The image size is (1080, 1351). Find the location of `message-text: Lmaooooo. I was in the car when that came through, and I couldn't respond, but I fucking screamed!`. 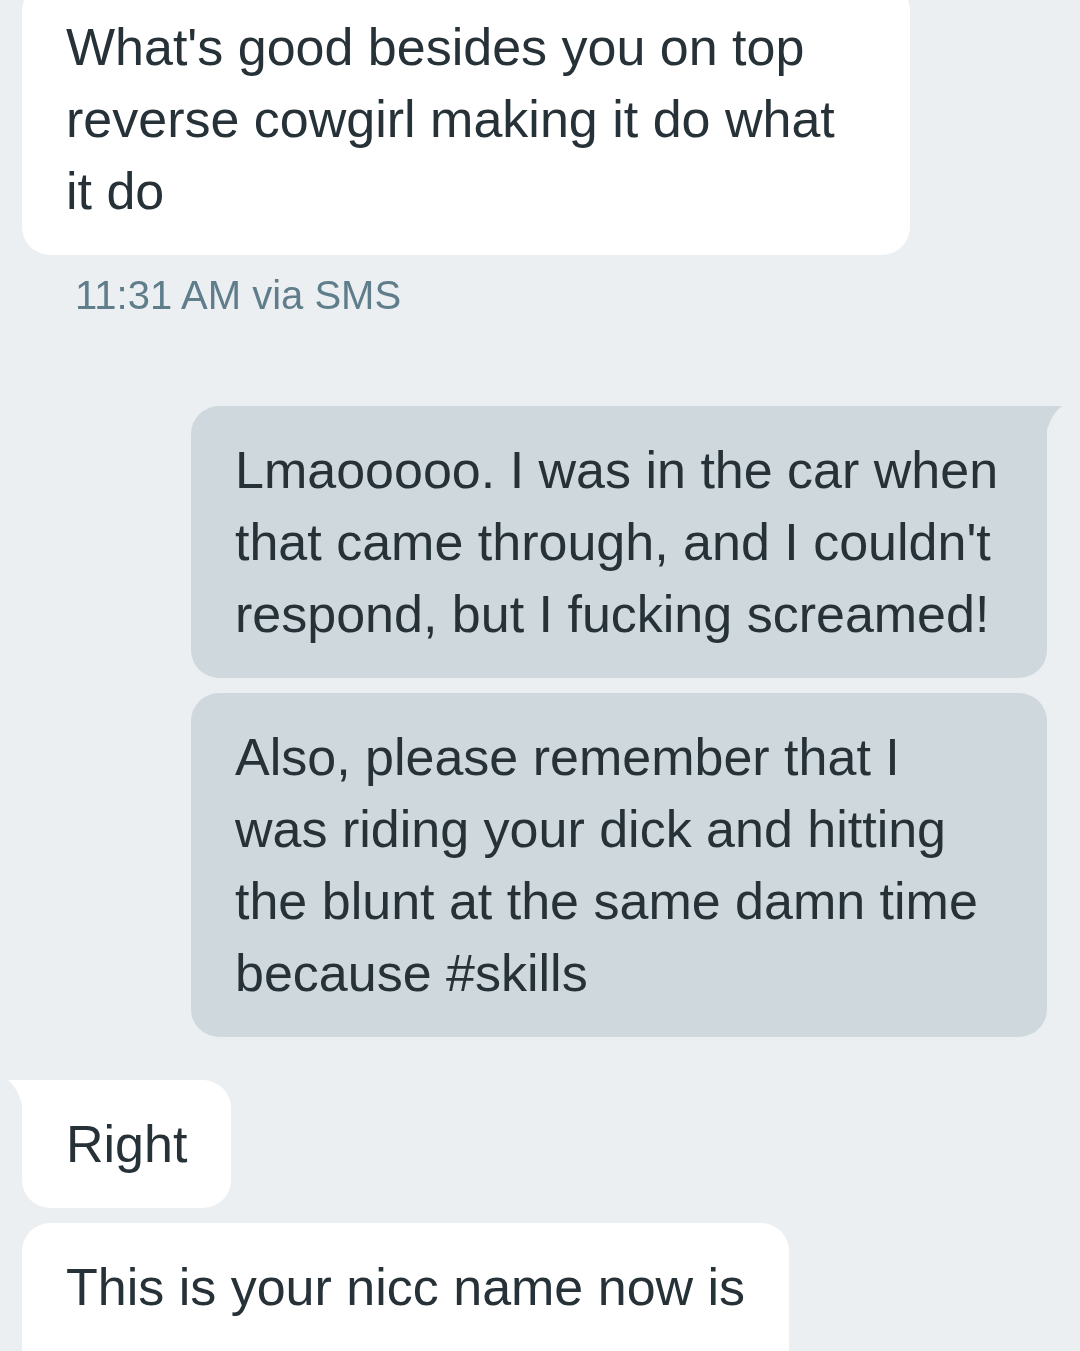

message-text: Lmaooooo. I was in the car when that came through, and I couldn't respond, but I fucking screamed! is located at coordinates (617, 542).